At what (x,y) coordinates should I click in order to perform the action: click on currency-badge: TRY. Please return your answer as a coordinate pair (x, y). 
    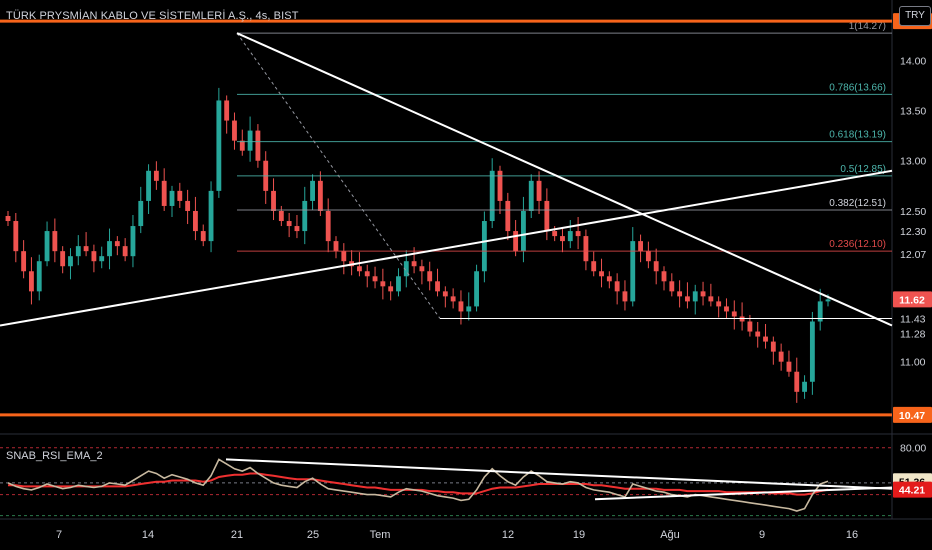
    Looking at the image, I should click on (915, 16).